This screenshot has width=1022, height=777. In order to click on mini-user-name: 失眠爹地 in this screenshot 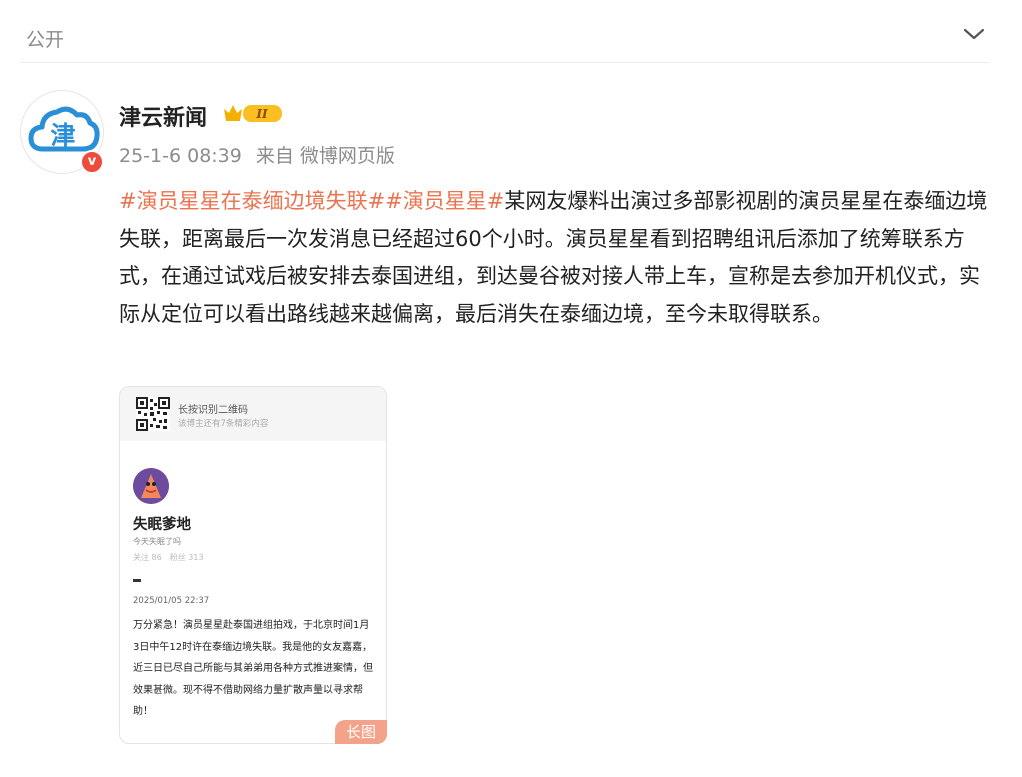, I will do `click(162, 525)`.